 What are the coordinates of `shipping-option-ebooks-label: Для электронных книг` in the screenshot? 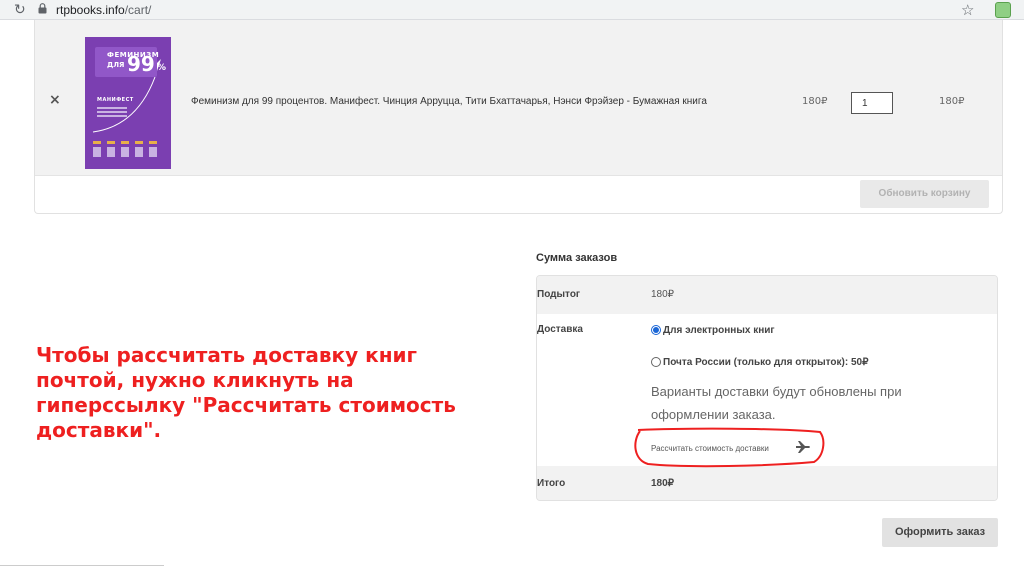 It's located at (719, 330).